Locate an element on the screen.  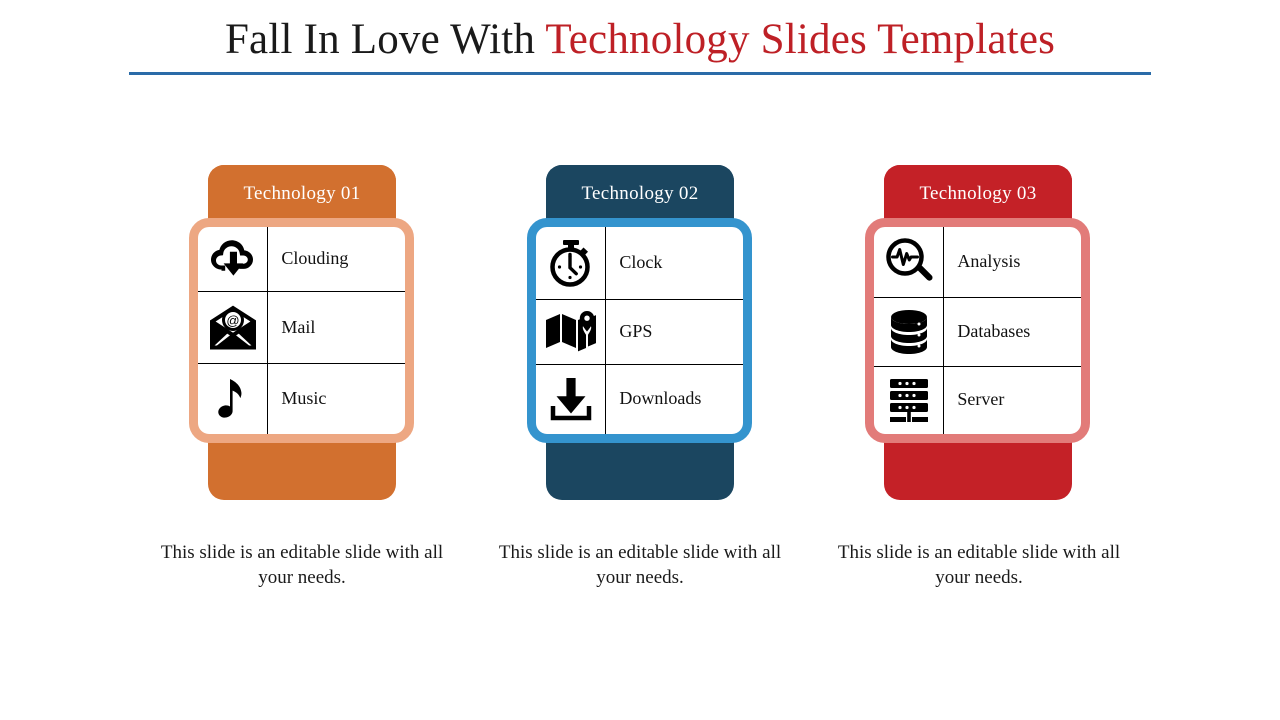
title-lead-text: Fall In Love With is located at coordinates (385, 39).